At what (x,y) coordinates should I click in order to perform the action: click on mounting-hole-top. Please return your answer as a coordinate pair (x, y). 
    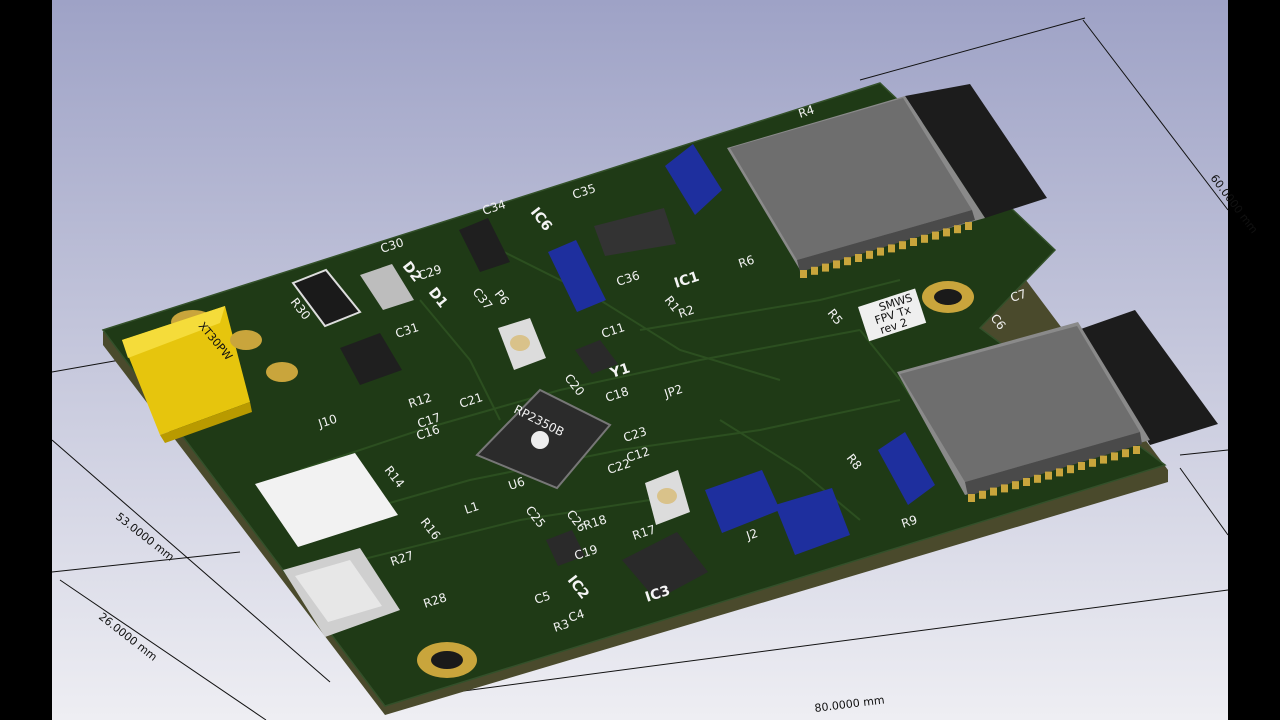
    Looking at the image, I should click on (948, 297).